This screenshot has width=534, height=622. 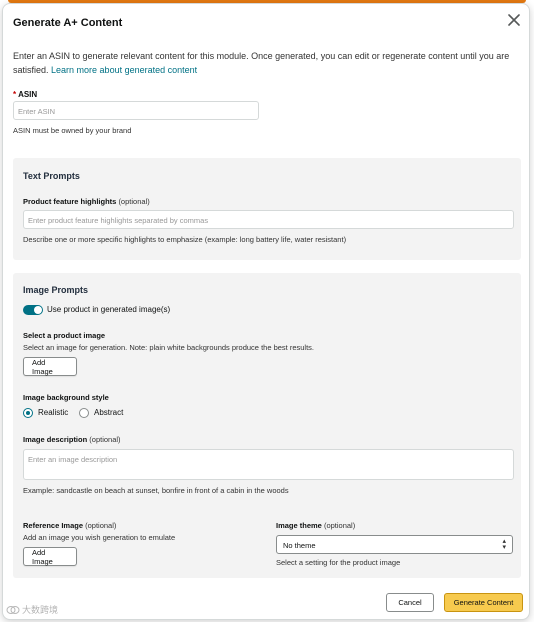 I want to click on watermark-text: 大数跨境, so click(x=40, y=610).